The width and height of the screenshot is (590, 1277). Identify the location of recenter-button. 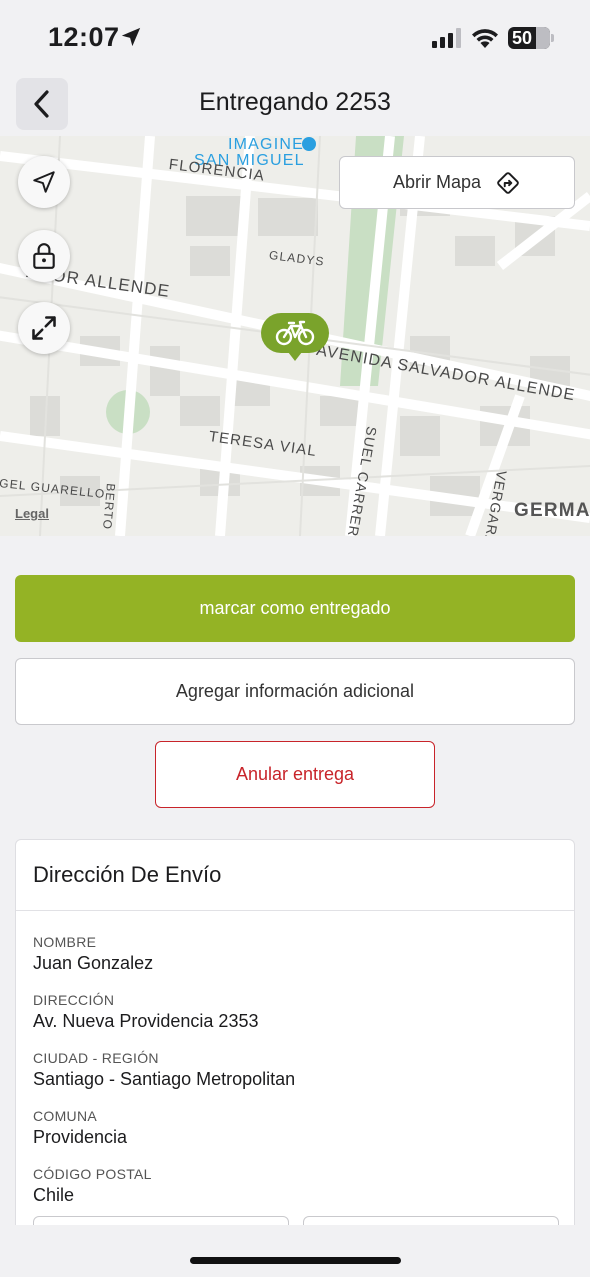
(44, 182).